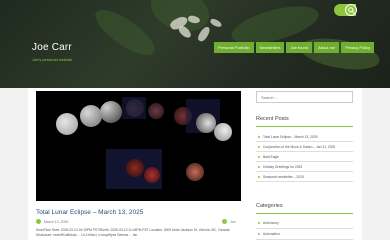  Describe the element at coordinates (234, 47) in the screenshot. I see `nav-item-personal-portfolio: Personal Portfolio` at that location.